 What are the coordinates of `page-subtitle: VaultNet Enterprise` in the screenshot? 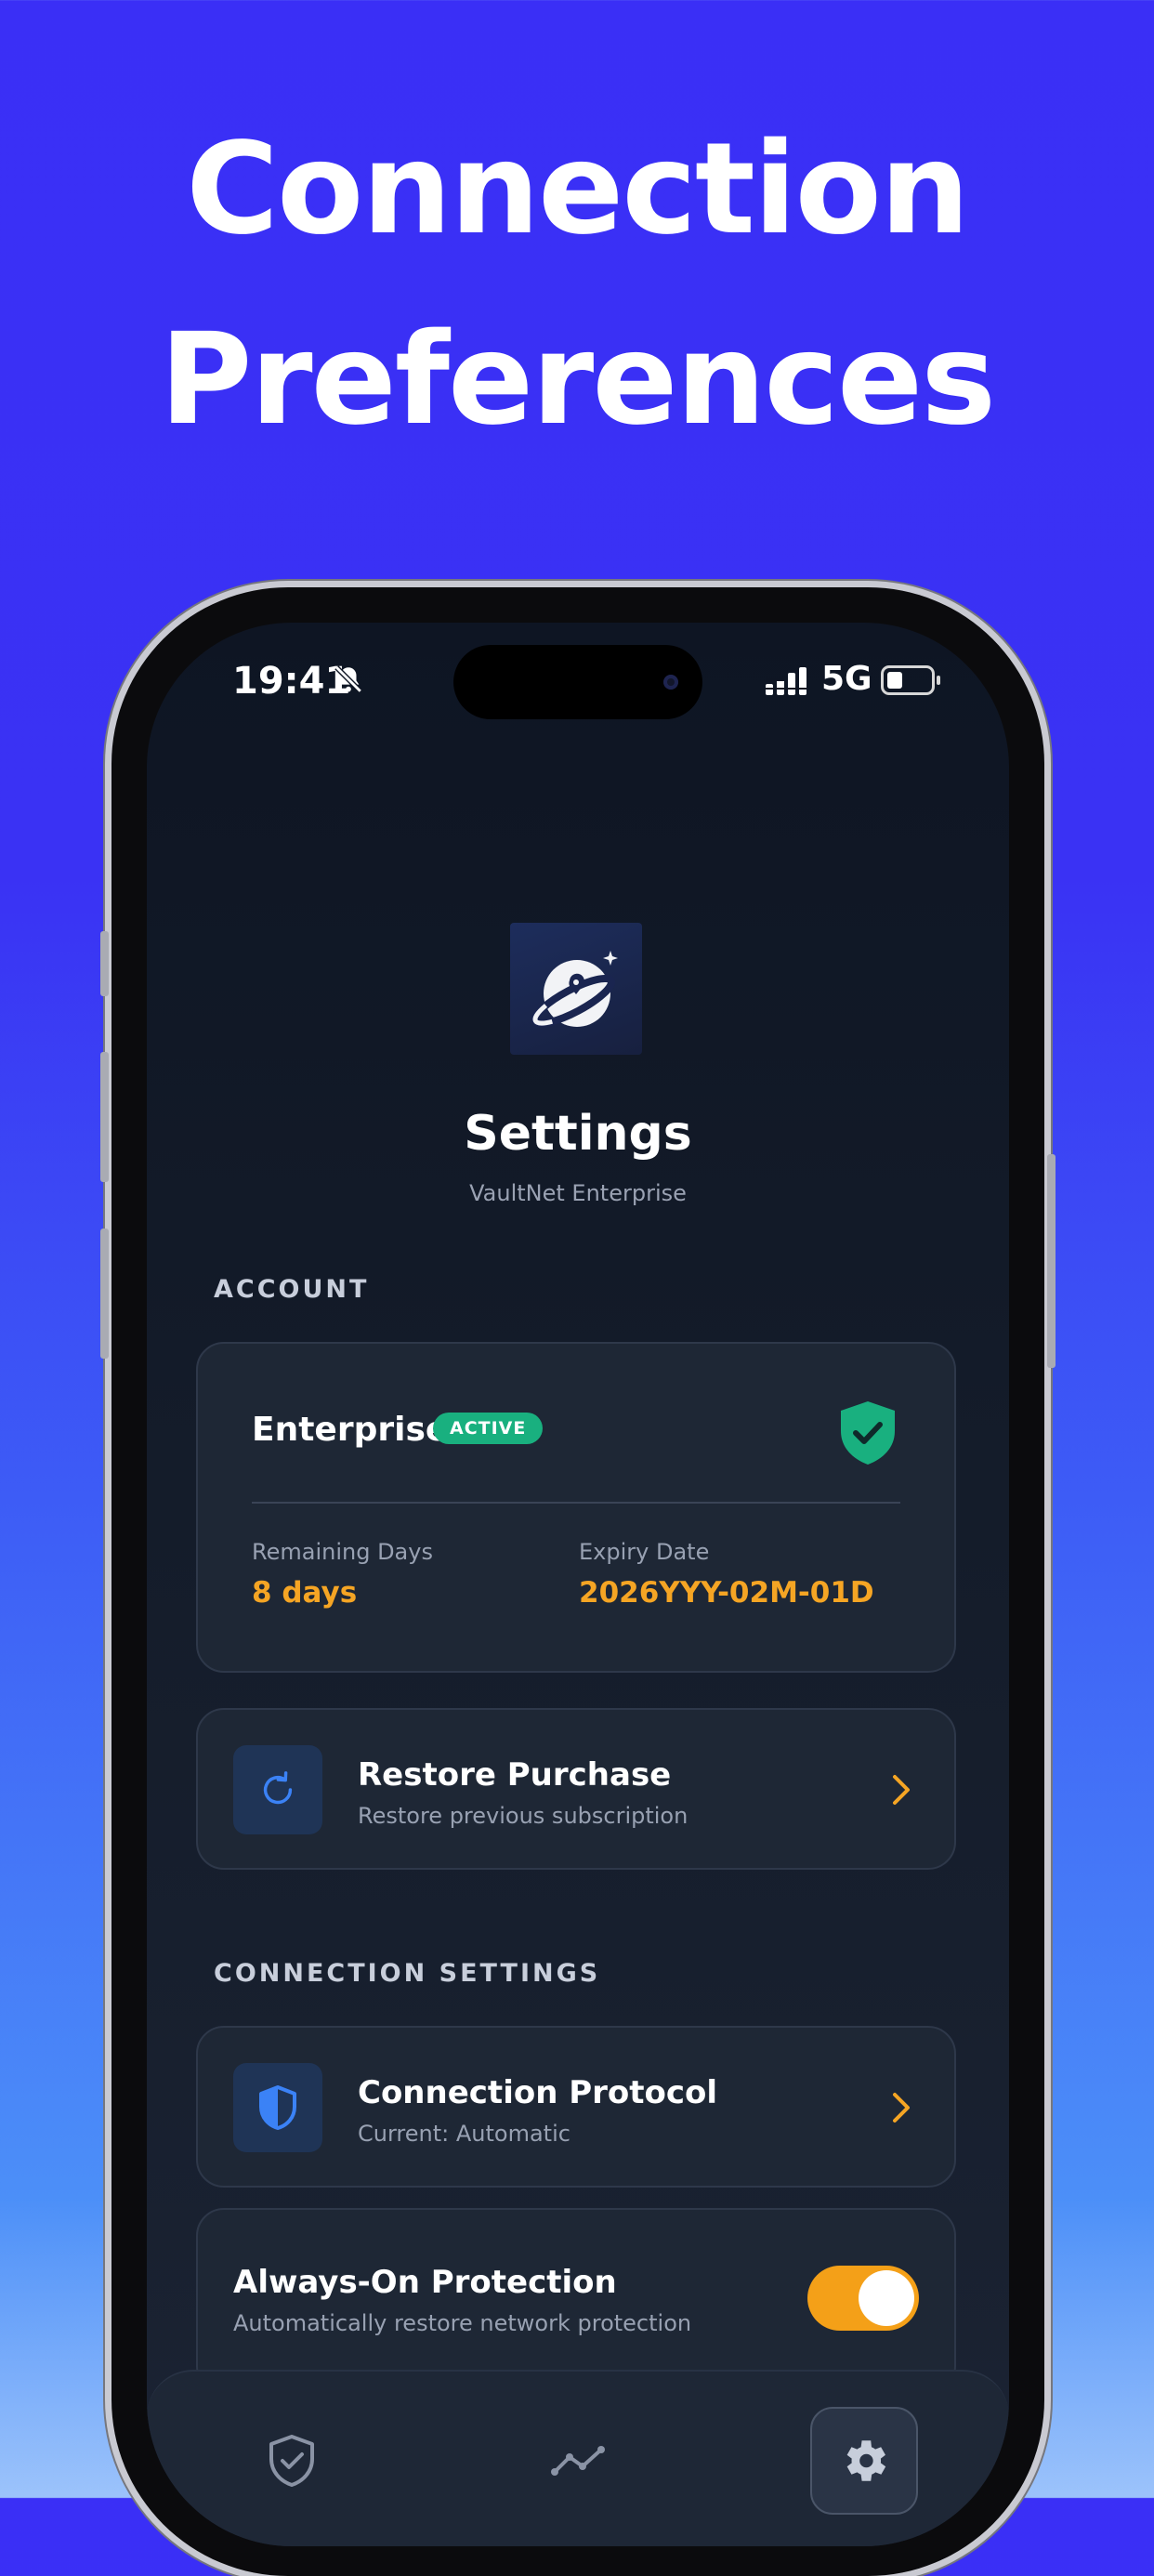 It's located at (578, 1193).